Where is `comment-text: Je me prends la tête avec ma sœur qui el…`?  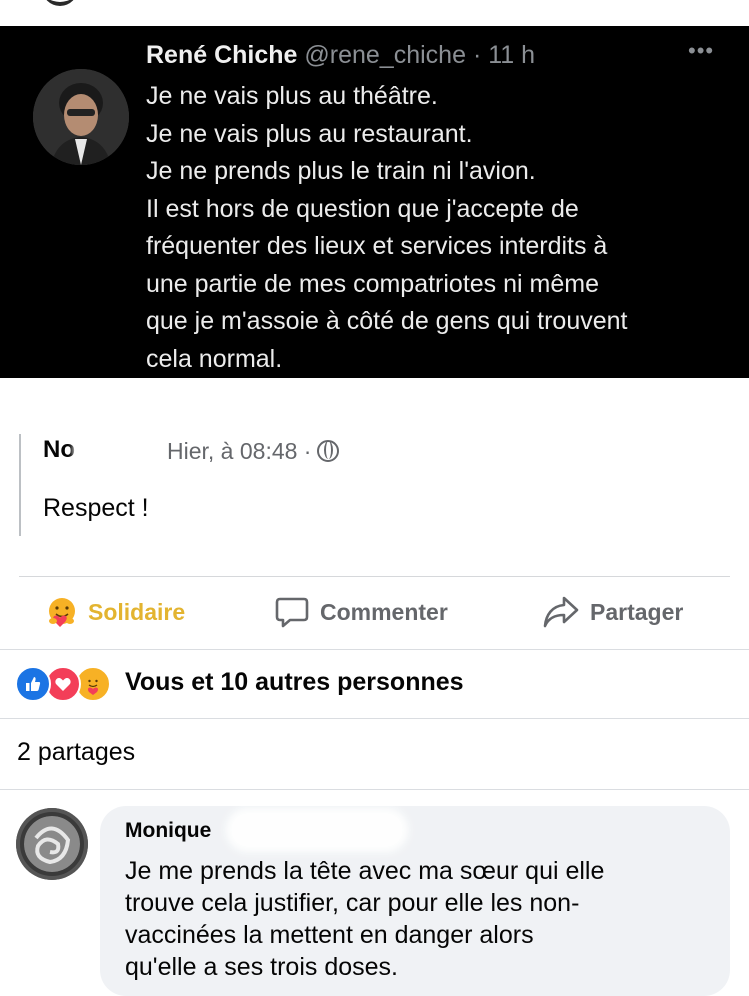
comment-text: Je me prends la tête avec ma sœur qui el… is located at coordinates (420, 919).